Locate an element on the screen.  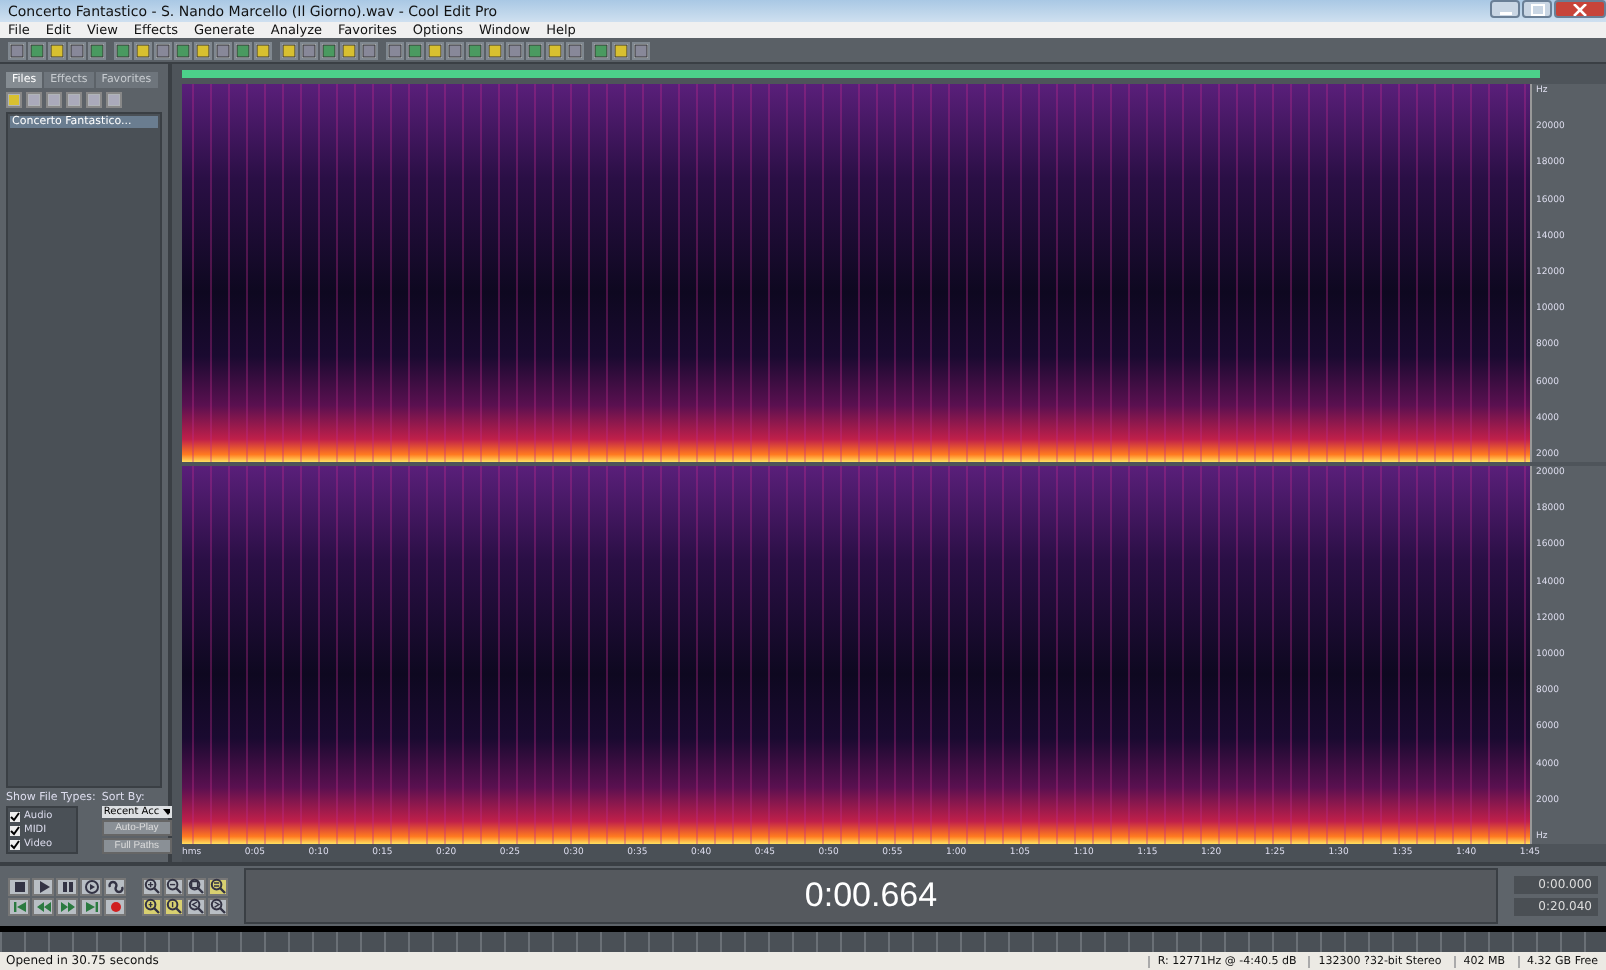
close-button is located at coordinates (1580, 9).